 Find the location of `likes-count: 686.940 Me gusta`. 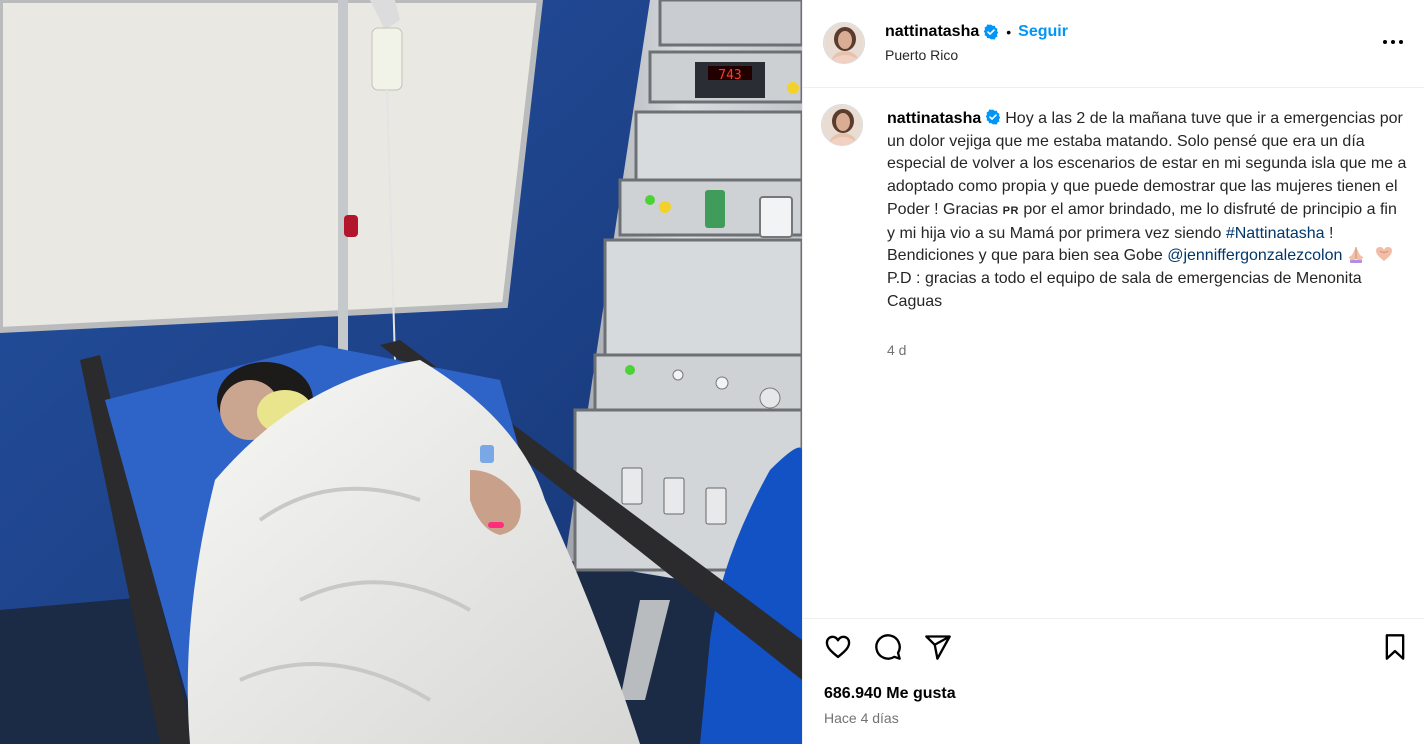

likes-count: 686.940 Me gusta is located at coordinates (890, 694).